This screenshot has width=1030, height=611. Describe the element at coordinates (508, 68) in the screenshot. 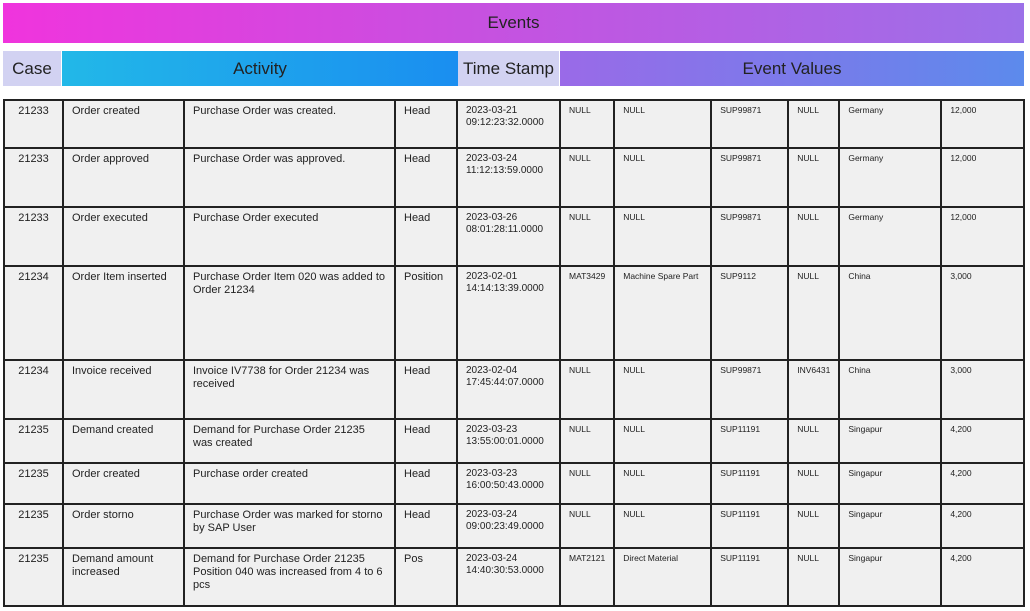

I see `header-timestamp: Time Stamp` at that location.